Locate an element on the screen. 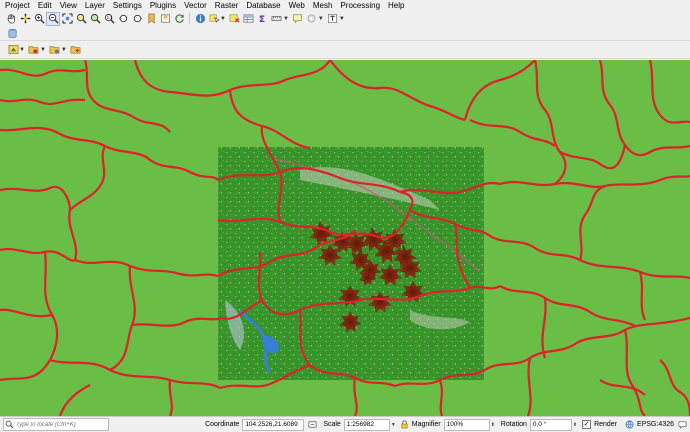 This screenshot has height=432, width=690. statistics-icon: Σ is located at coordinates (263, 19).